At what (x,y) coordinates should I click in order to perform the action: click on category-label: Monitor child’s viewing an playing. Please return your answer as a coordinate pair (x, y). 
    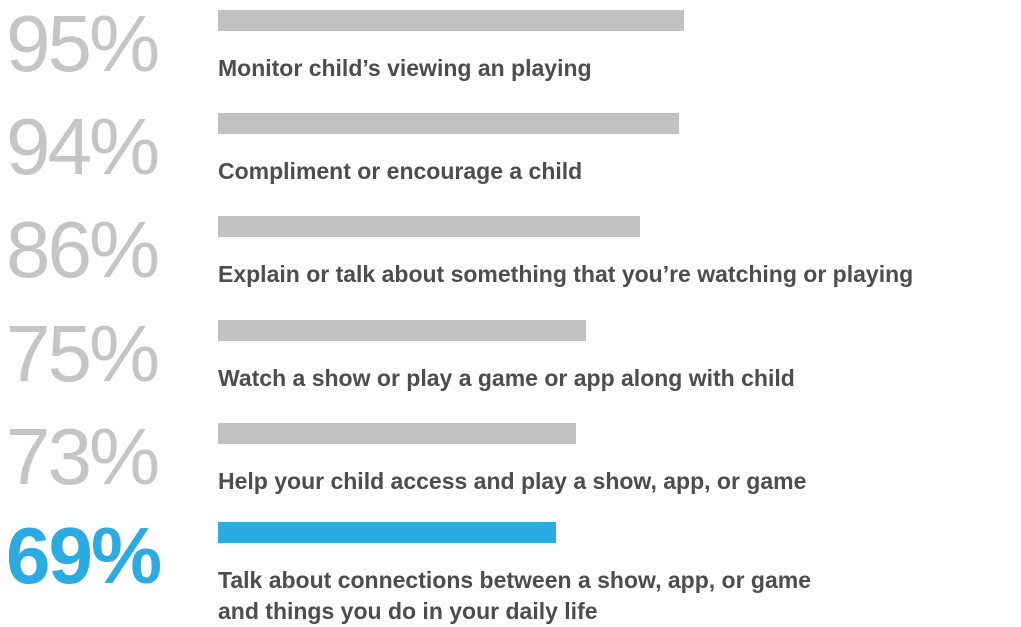
    Looking at the image, I should click on (405, 68).